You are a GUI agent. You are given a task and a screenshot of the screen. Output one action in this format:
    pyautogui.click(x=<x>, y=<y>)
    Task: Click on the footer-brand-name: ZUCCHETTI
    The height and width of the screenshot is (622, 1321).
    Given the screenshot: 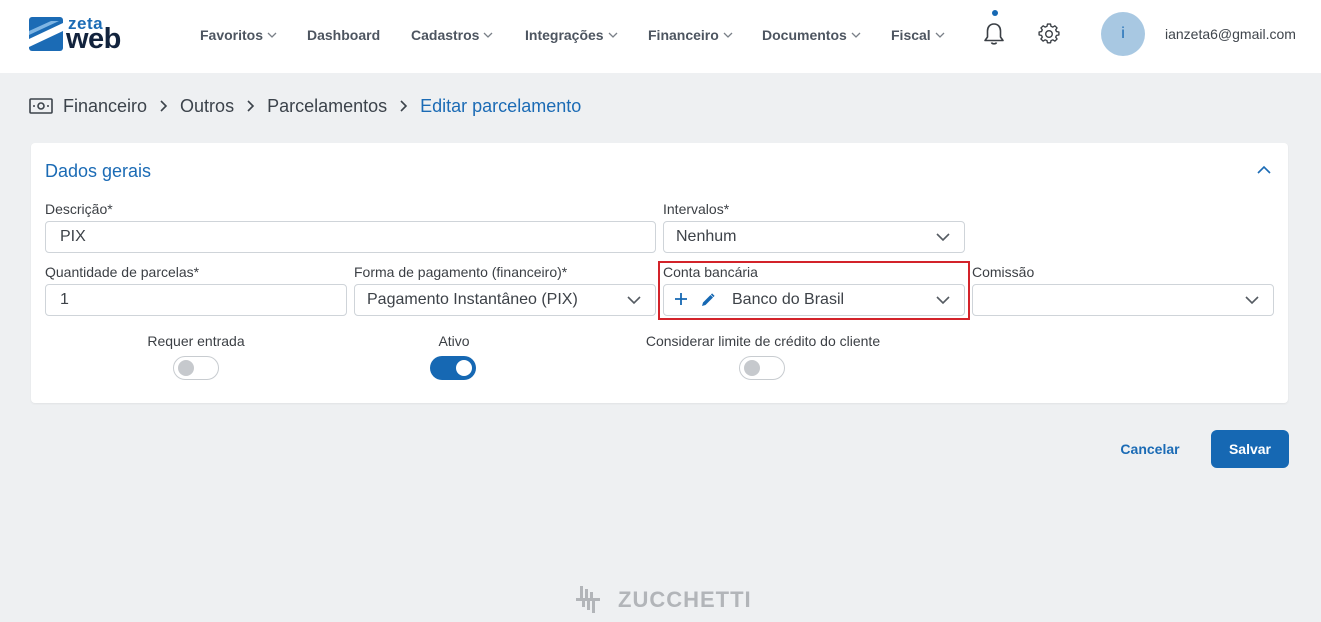 What is the action you would take?
    pyautogui.click(x=685, y=599)
    